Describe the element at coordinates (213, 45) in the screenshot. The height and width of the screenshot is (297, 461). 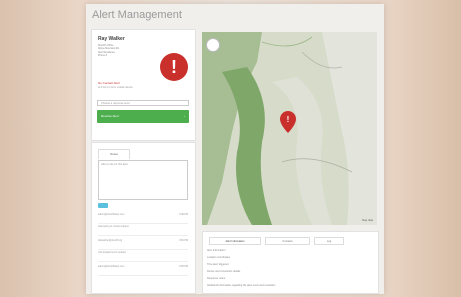
I see `zoom-control` at that location.